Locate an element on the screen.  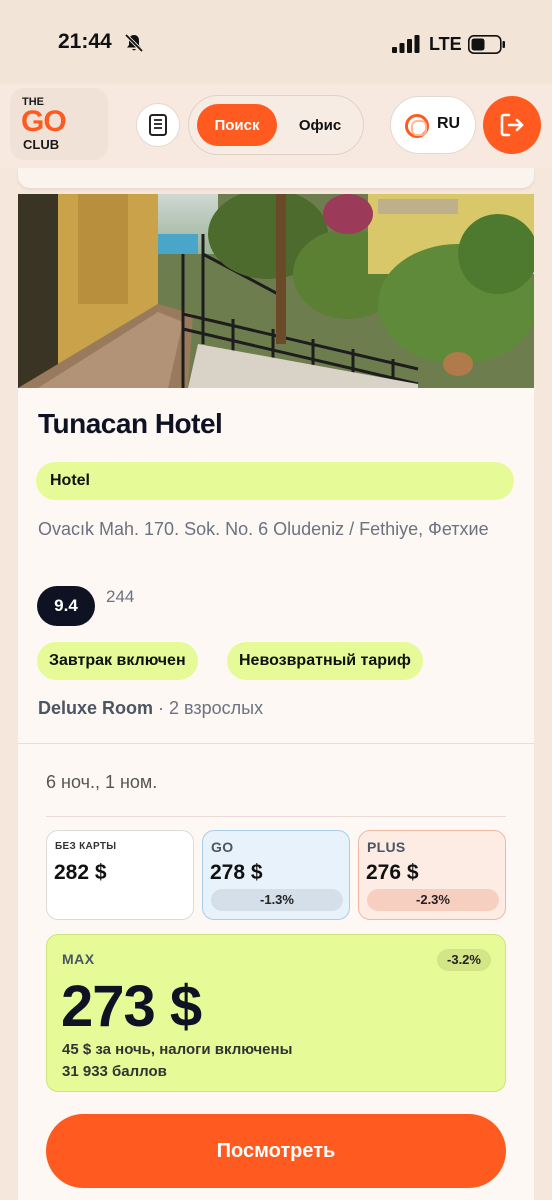
language-button: RU is located at coordinates (433, 125).